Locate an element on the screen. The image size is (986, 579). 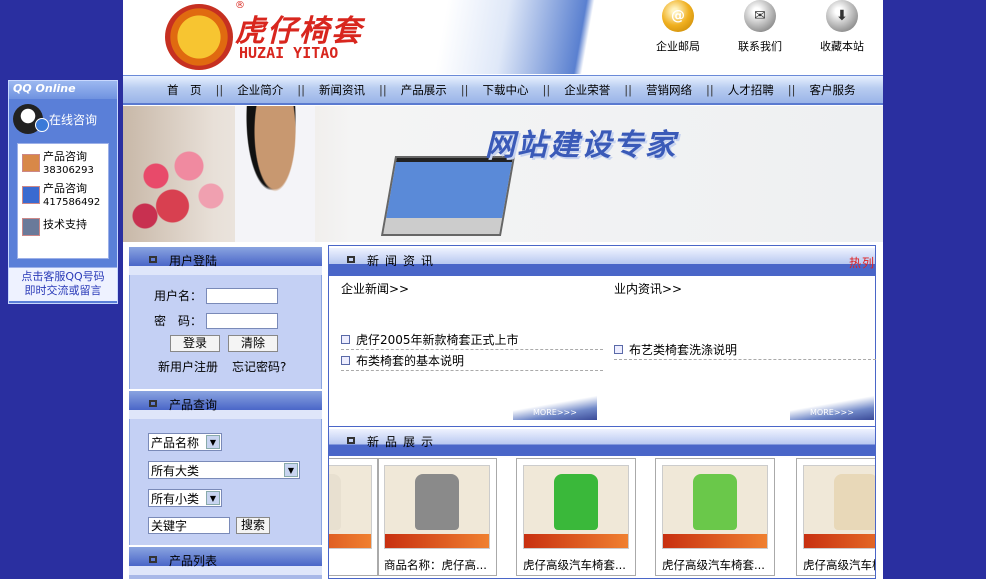
qq-panel-header: QQ Online is located at coordinates (63, 90).